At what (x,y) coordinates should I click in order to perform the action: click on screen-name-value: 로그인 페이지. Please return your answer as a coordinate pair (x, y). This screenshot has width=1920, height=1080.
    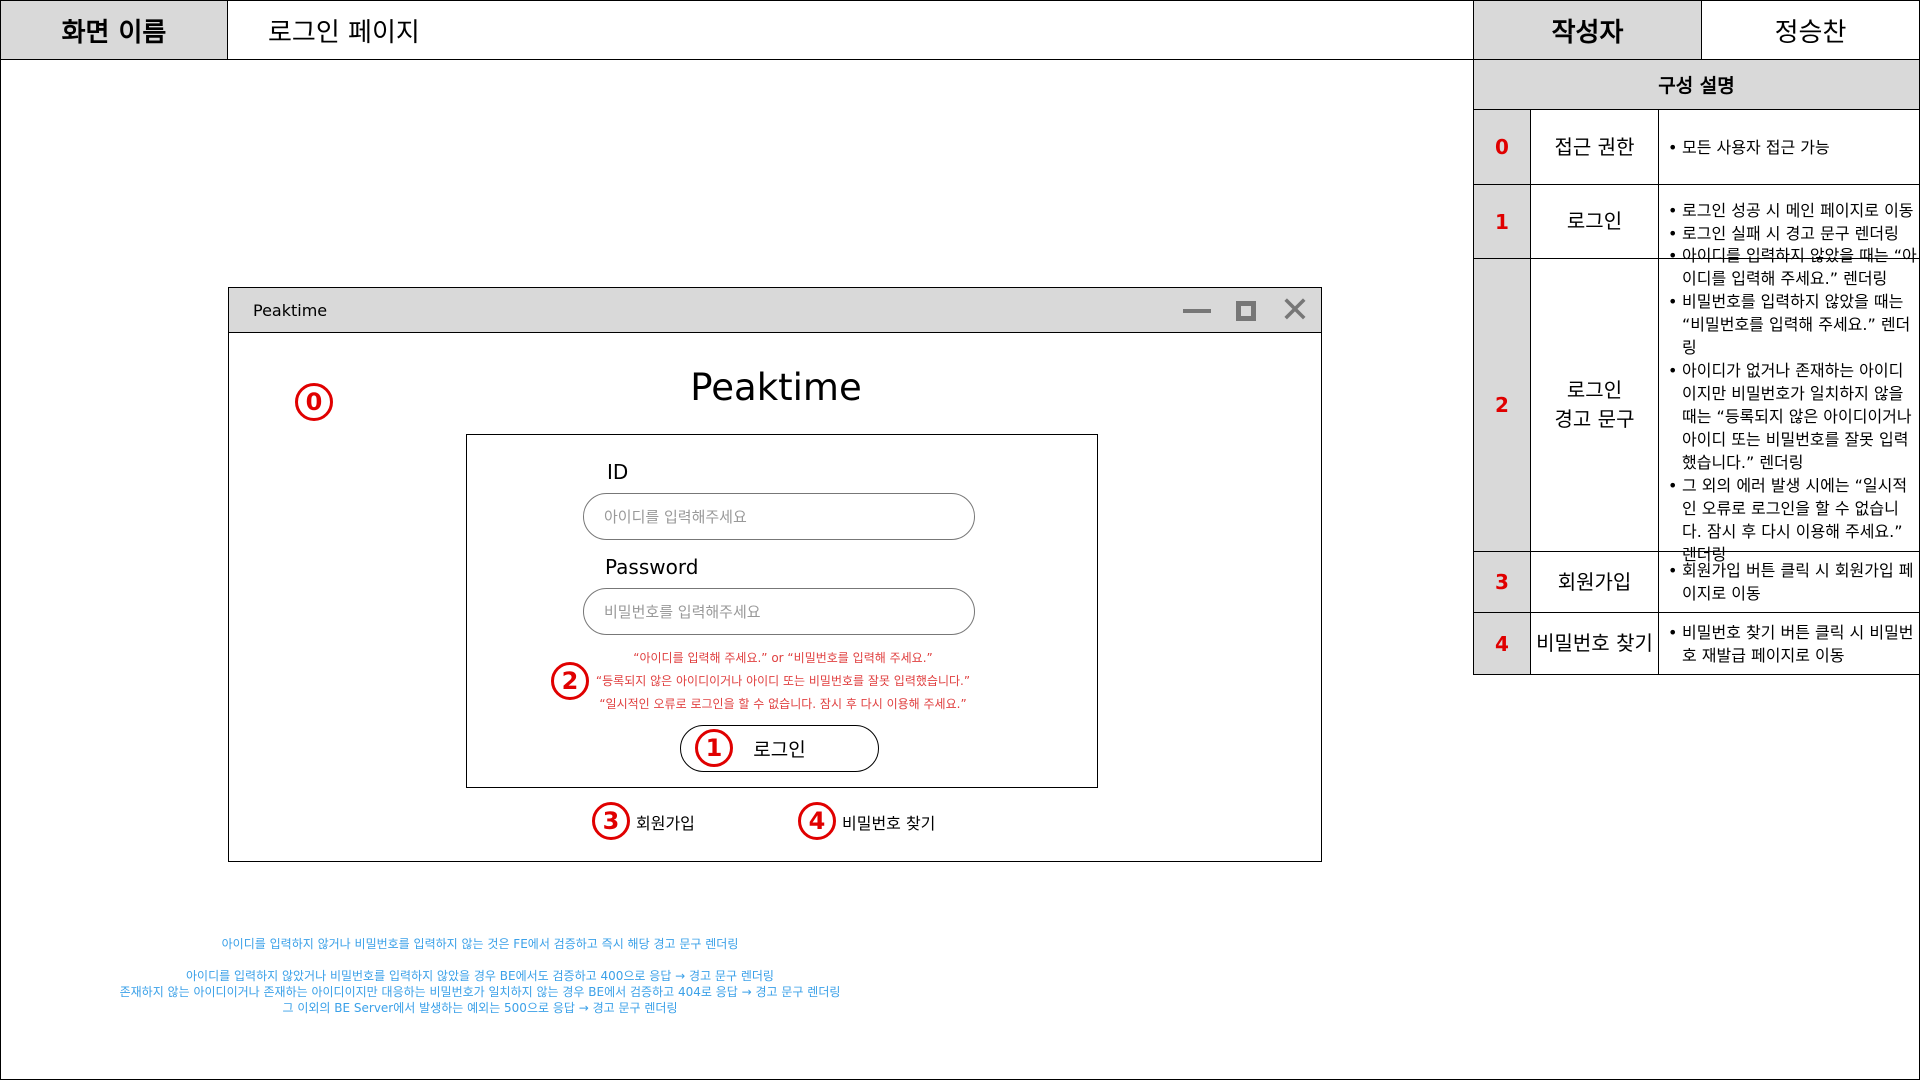
    Looking at the image, I should click on (850, 30).